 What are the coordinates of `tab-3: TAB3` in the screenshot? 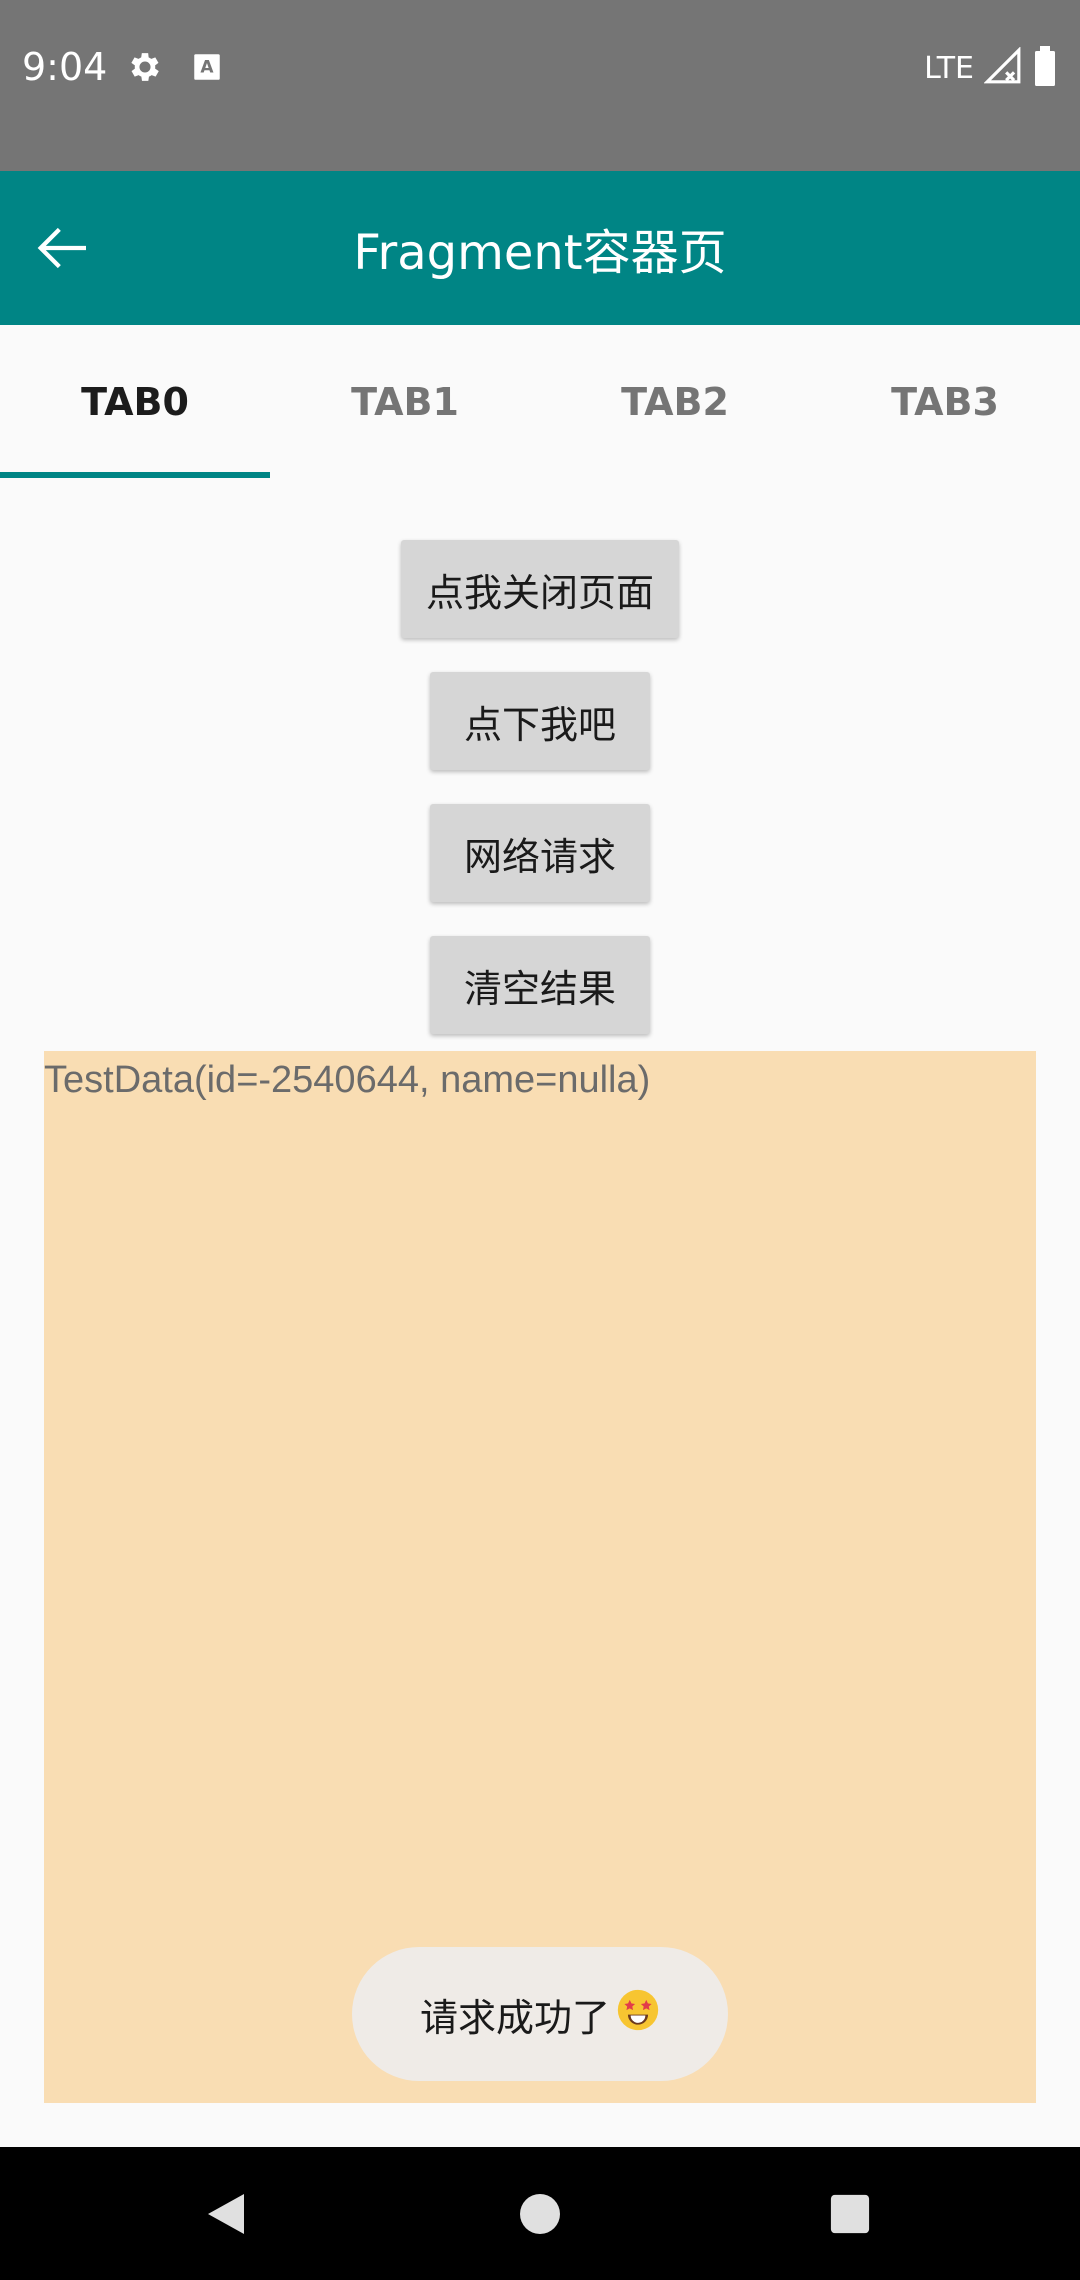 It's located at (945, 401).